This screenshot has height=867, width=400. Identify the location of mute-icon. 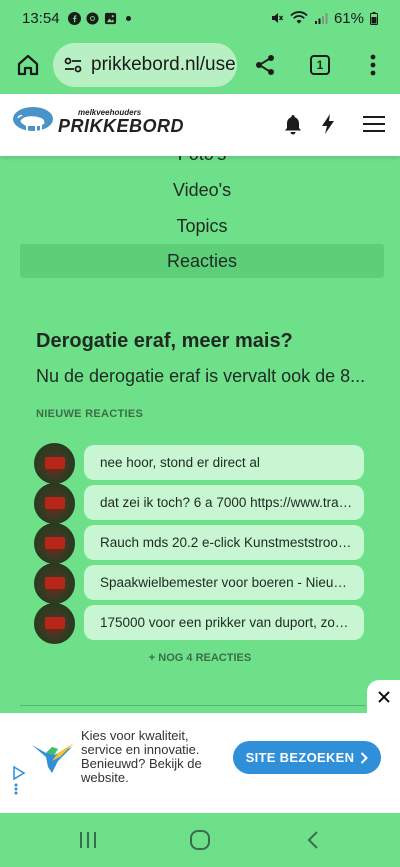
(277, 18).